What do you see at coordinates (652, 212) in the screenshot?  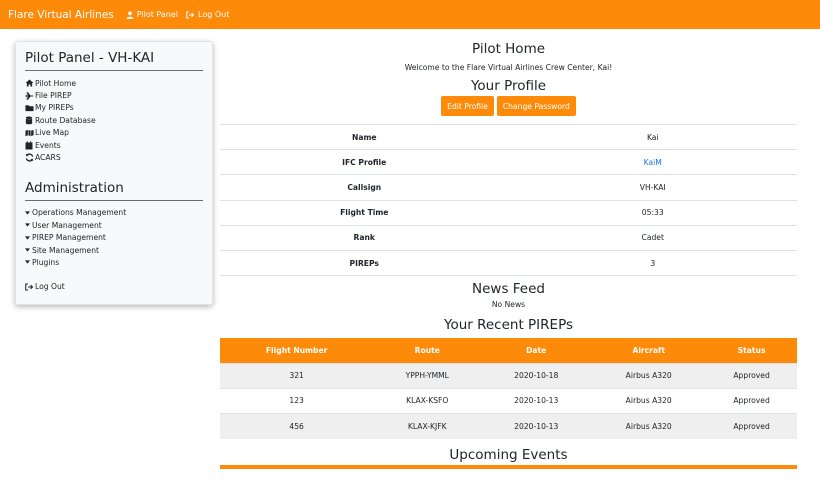 I see `profile-value: 05:33` at bounding box center [652, 212].